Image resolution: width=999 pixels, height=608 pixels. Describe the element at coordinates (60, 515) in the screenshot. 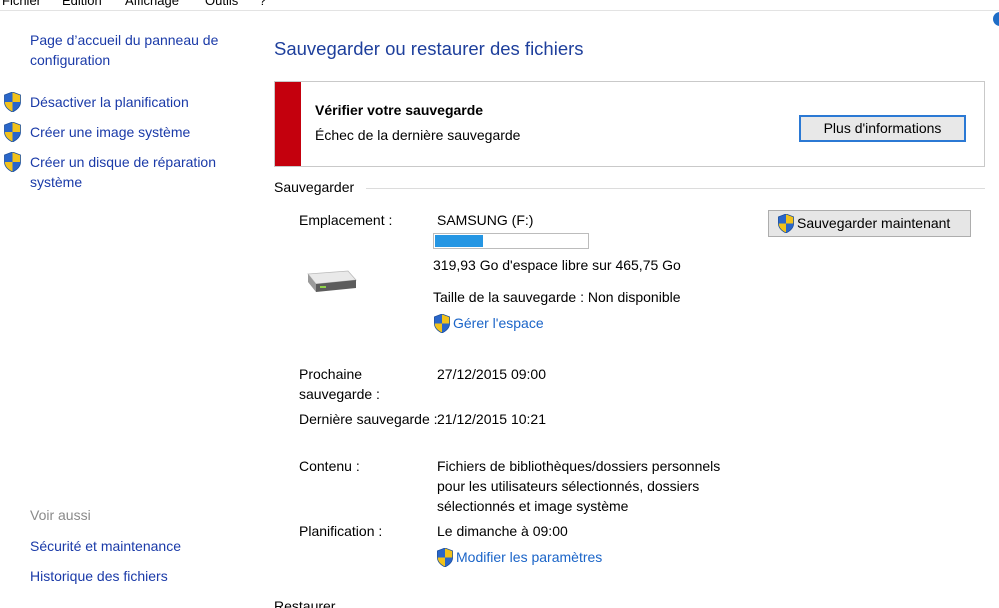

I see `see-also-heading: Voir aussi` at that location.